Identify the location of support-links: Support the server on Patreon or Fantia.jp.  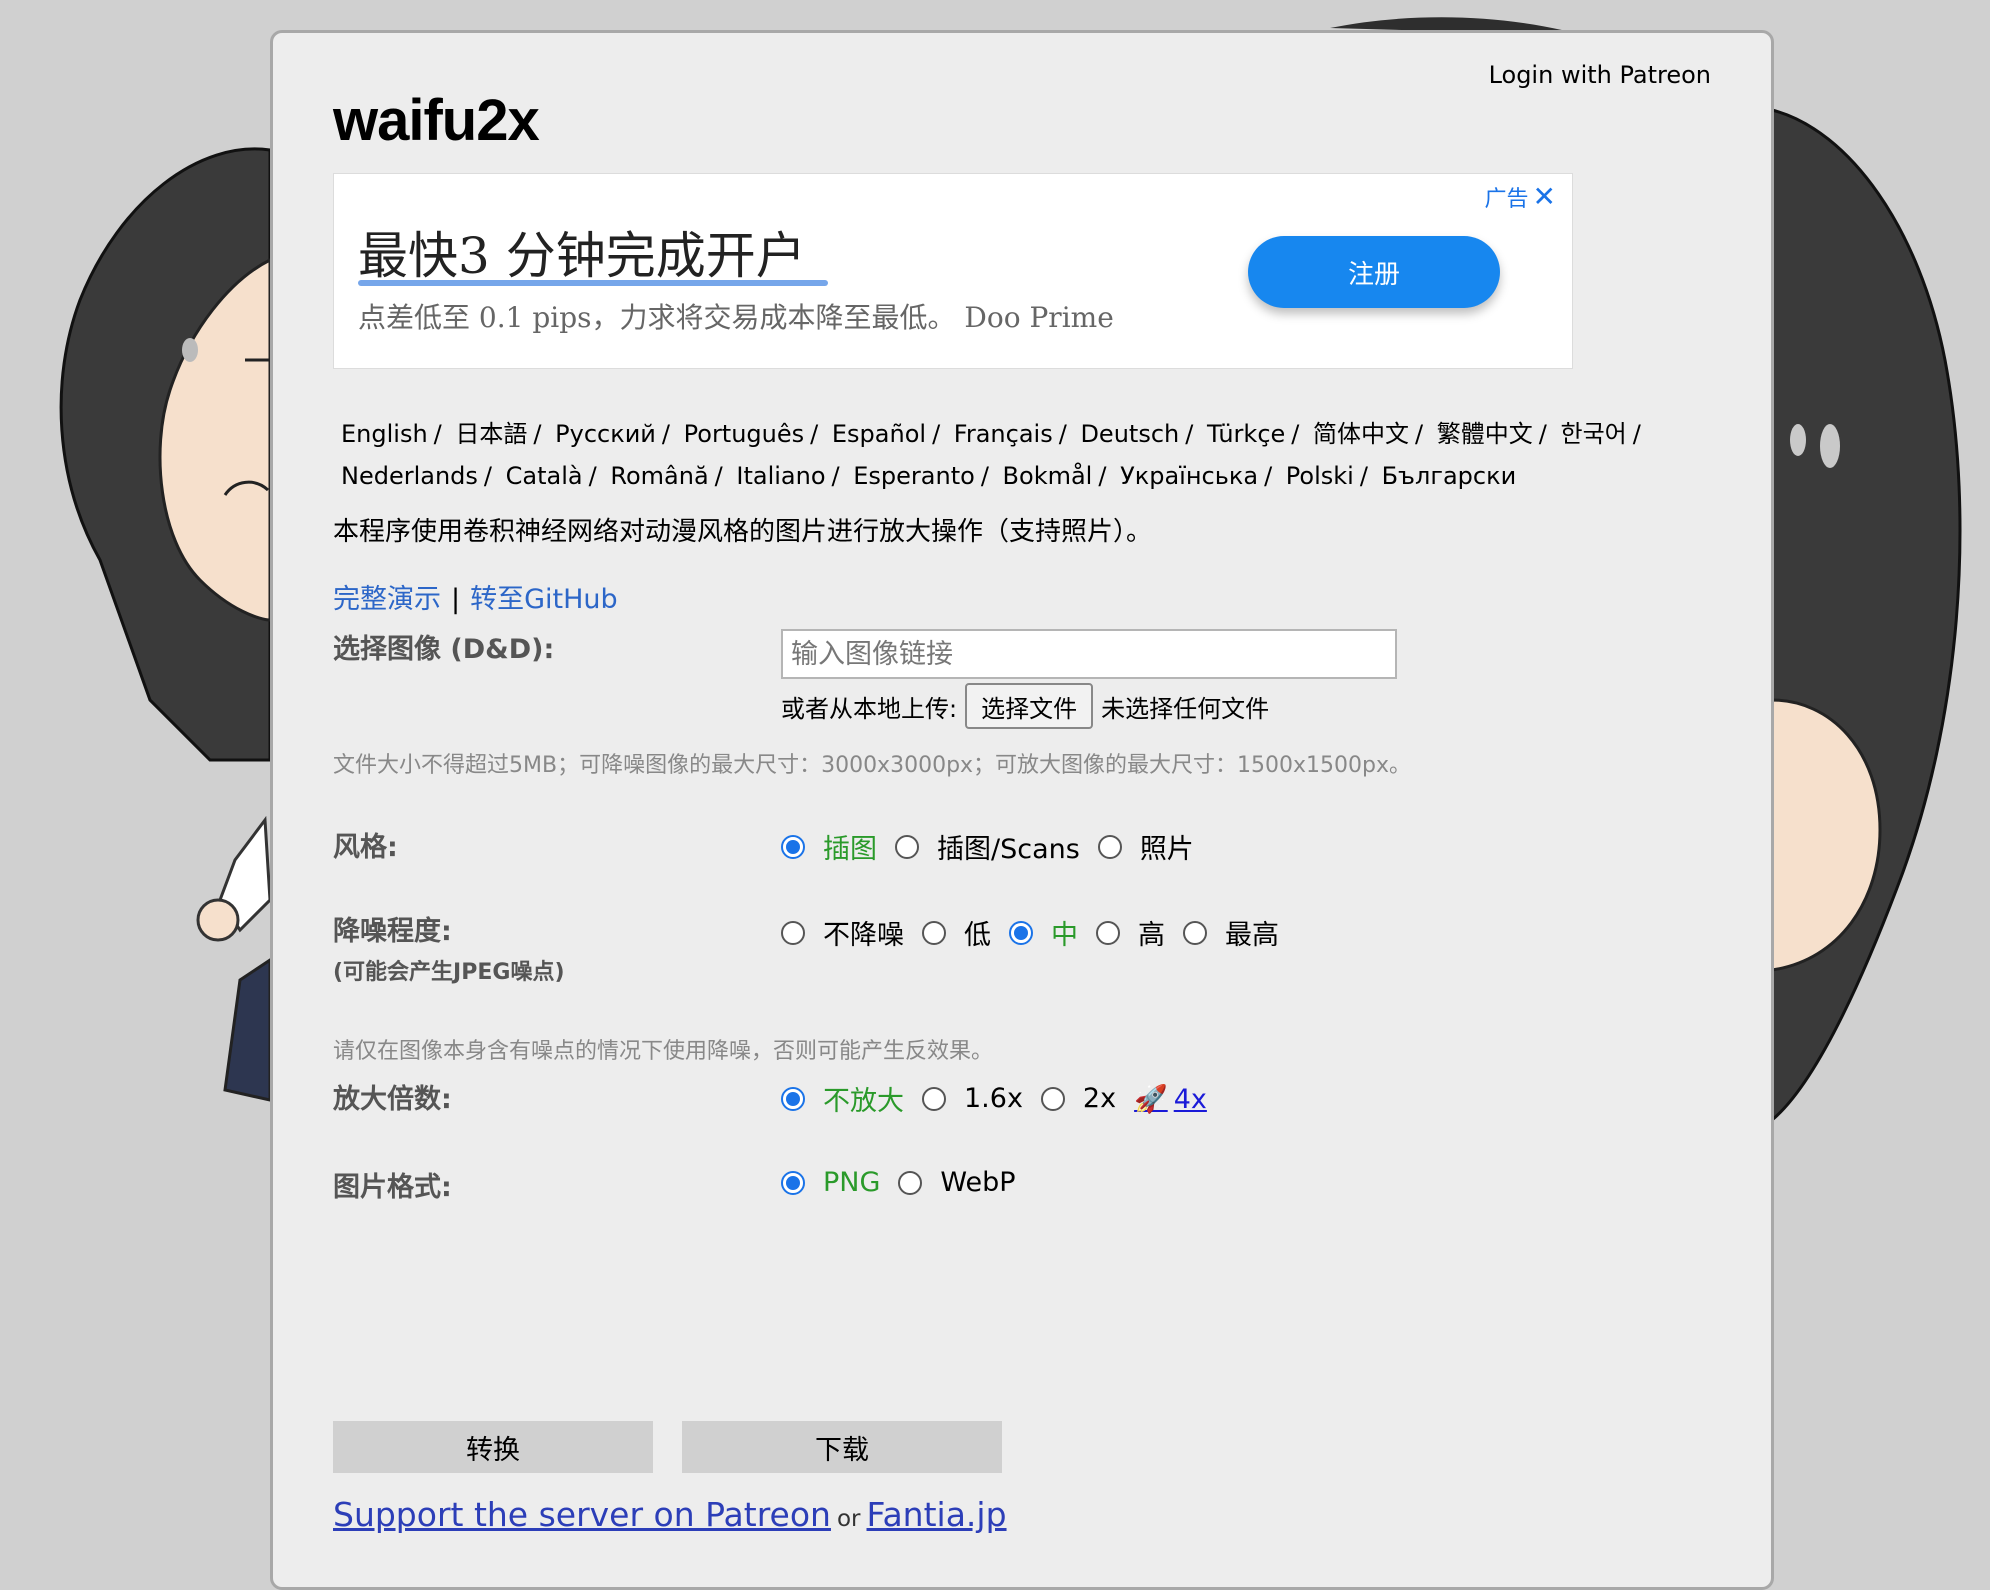
(670, 1514).